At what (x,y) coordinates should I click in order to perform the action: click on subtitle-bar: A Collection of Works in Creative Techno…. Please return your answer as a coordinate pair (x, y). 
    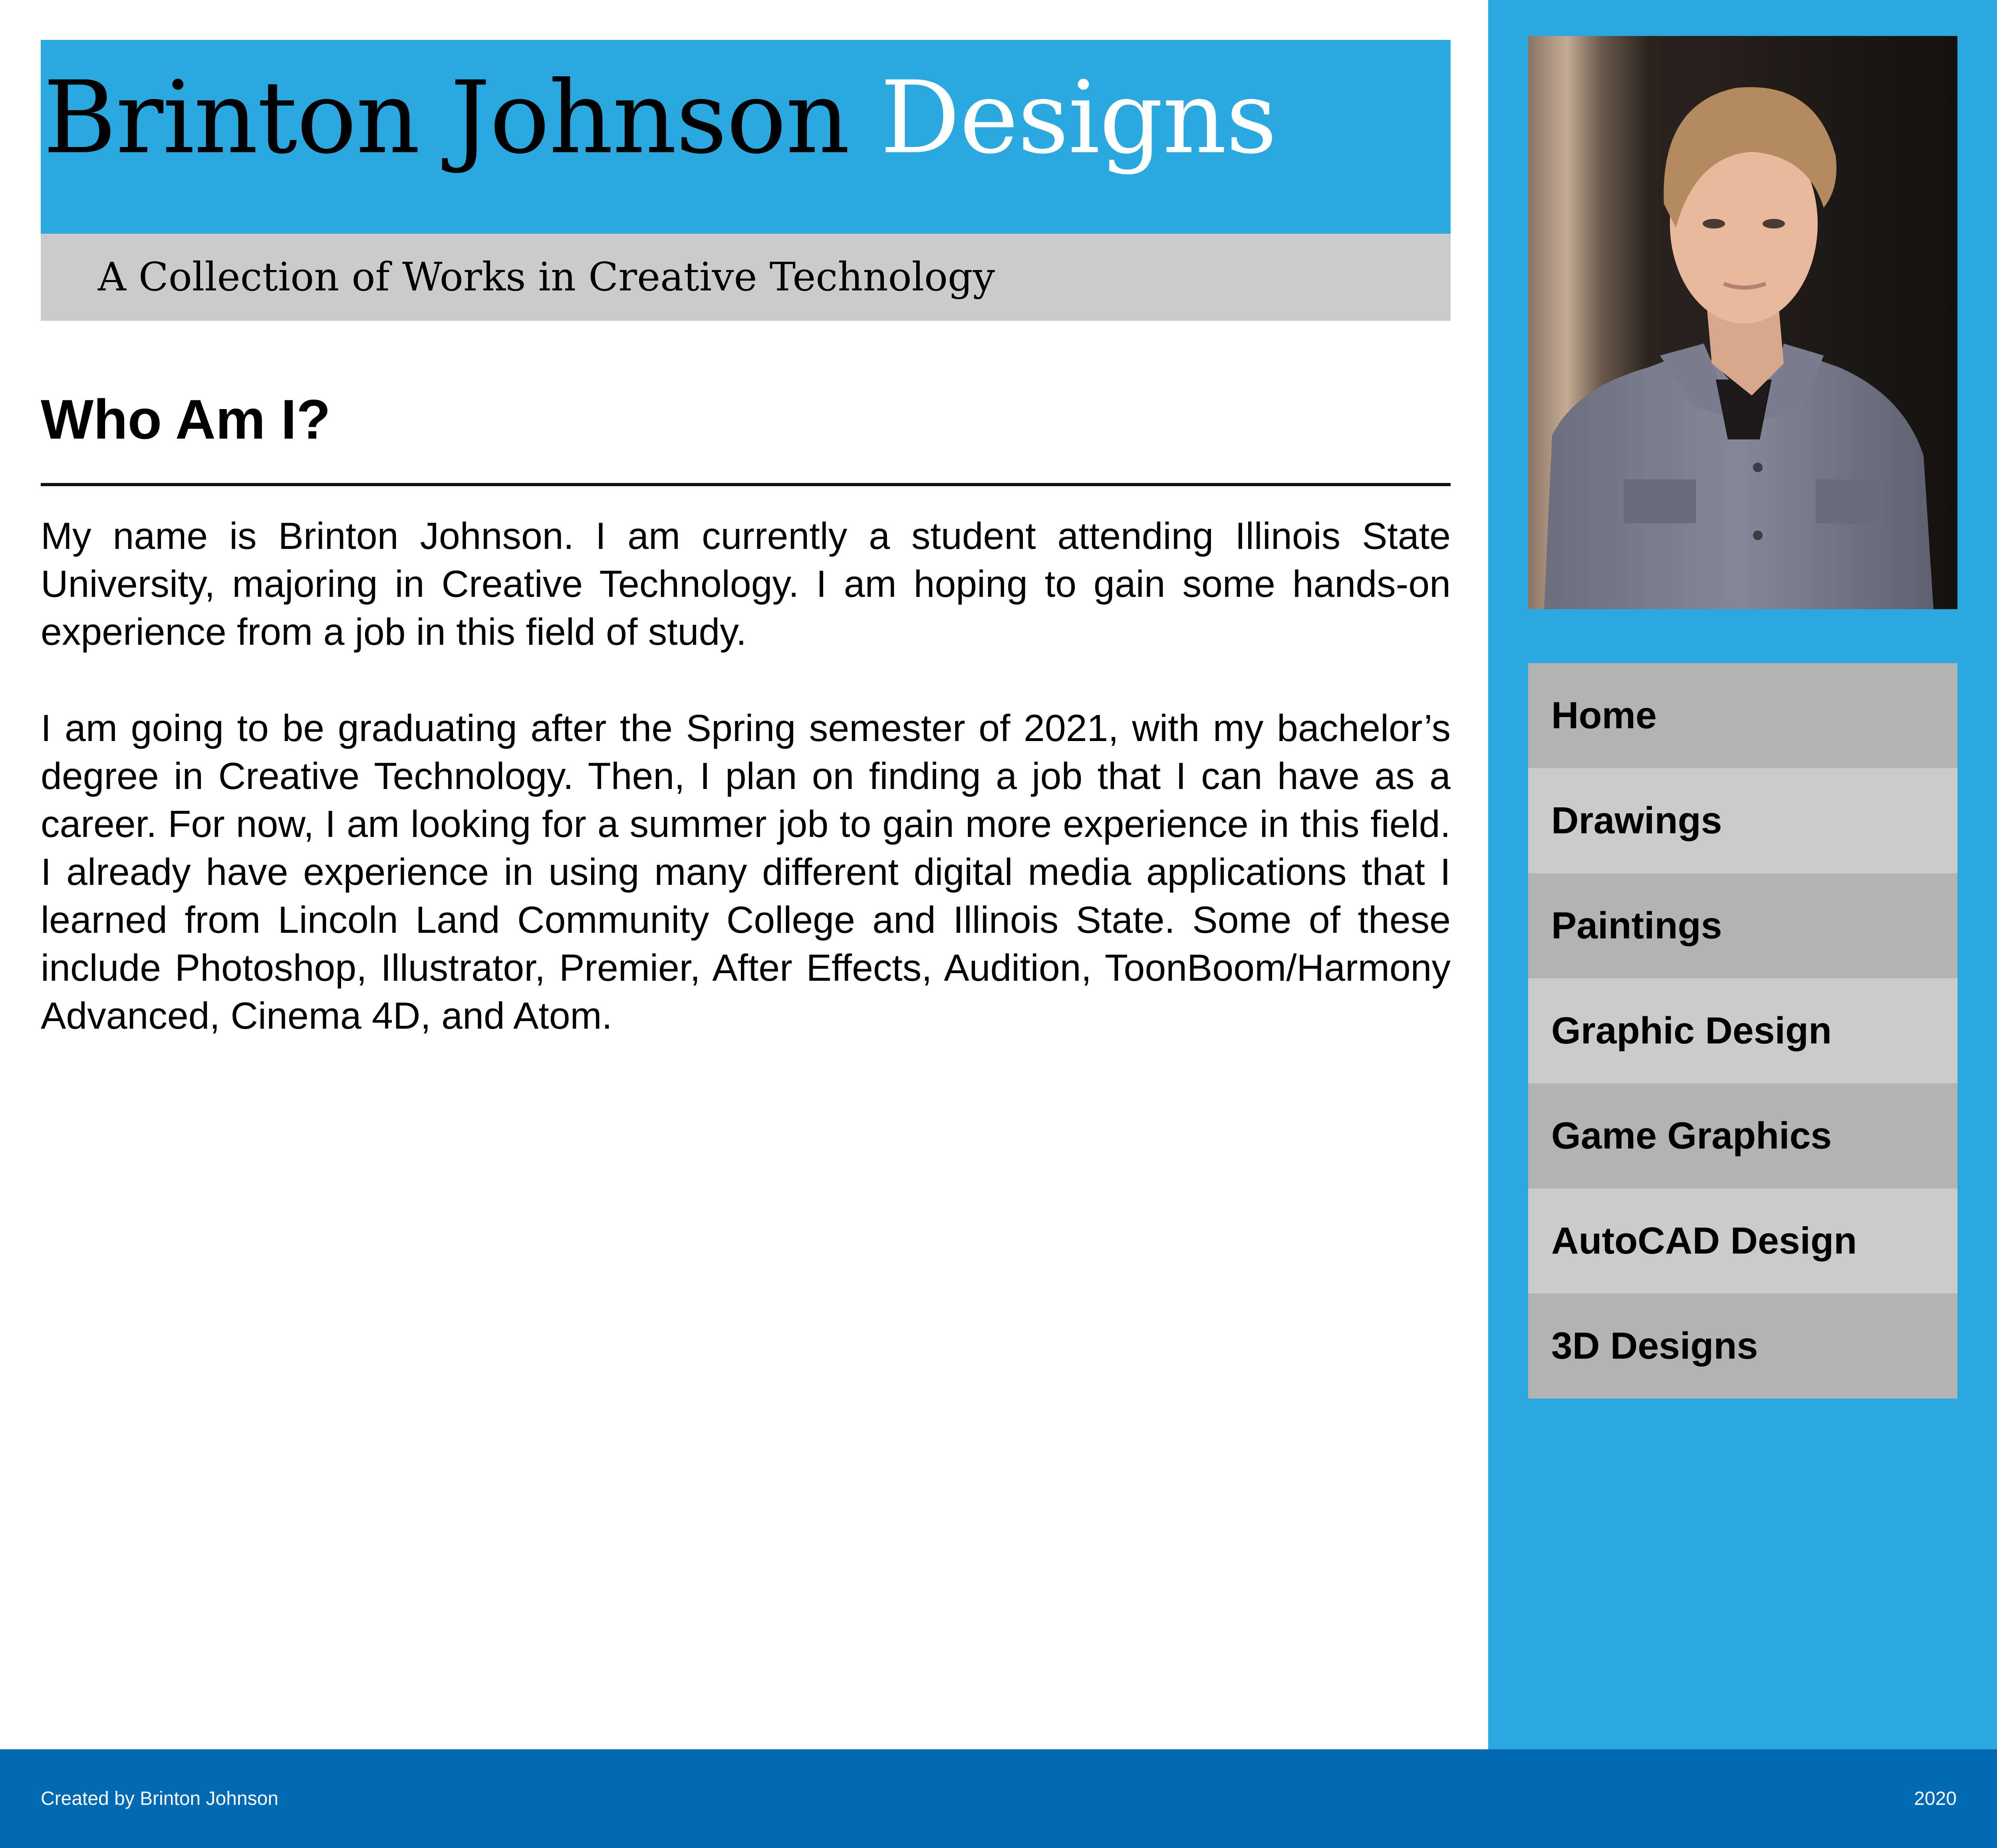
    Looking at the image, I should click on (746, 277).